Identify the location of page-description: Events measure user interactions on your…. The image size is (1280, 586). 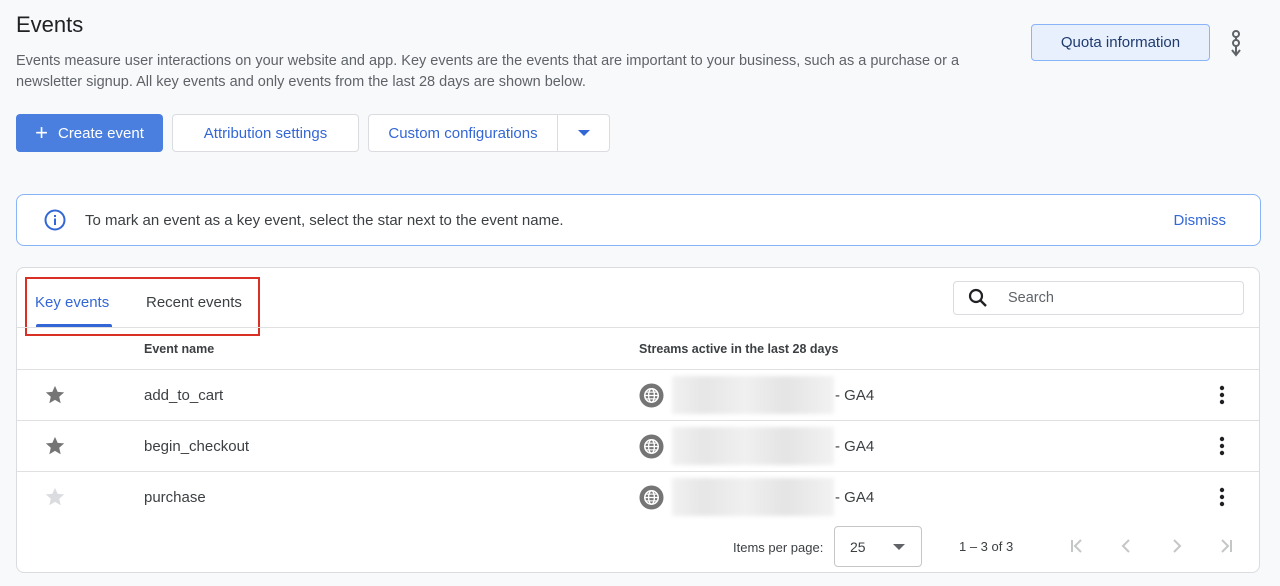
(488, 71).